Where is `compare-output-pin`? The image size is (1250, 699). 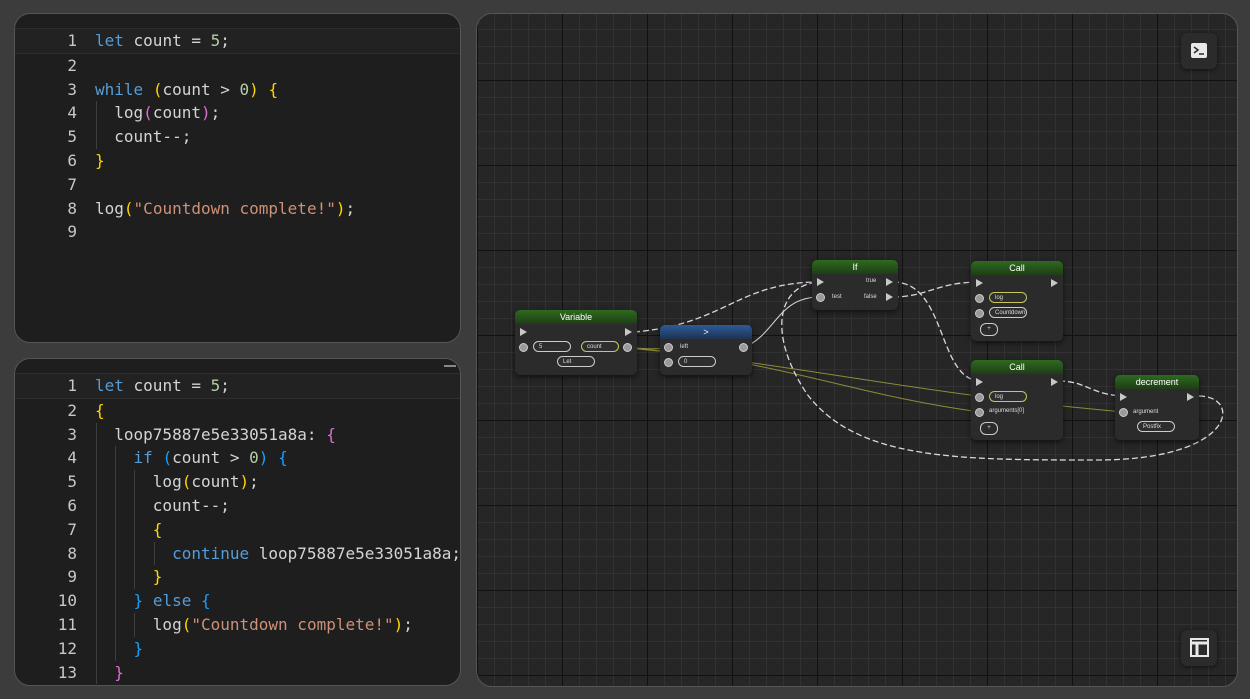 compare-output-pin is located at coordinates (743, 347).